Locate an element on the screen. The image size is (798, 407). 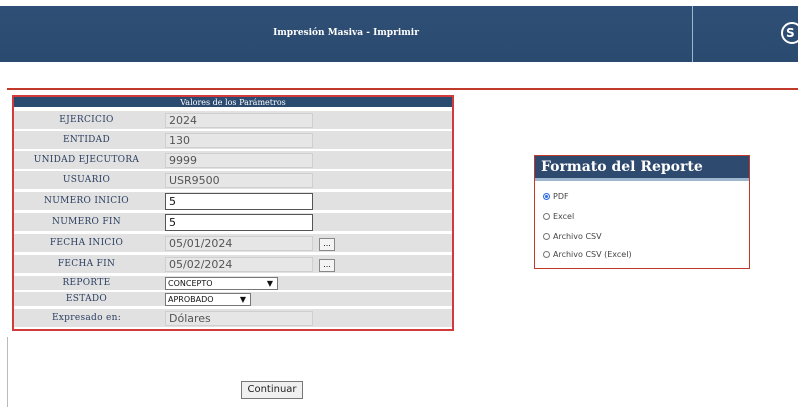
unidad-ejecutora-label: UNIDAD EJECUTORA is located at coordinates (86, 160).